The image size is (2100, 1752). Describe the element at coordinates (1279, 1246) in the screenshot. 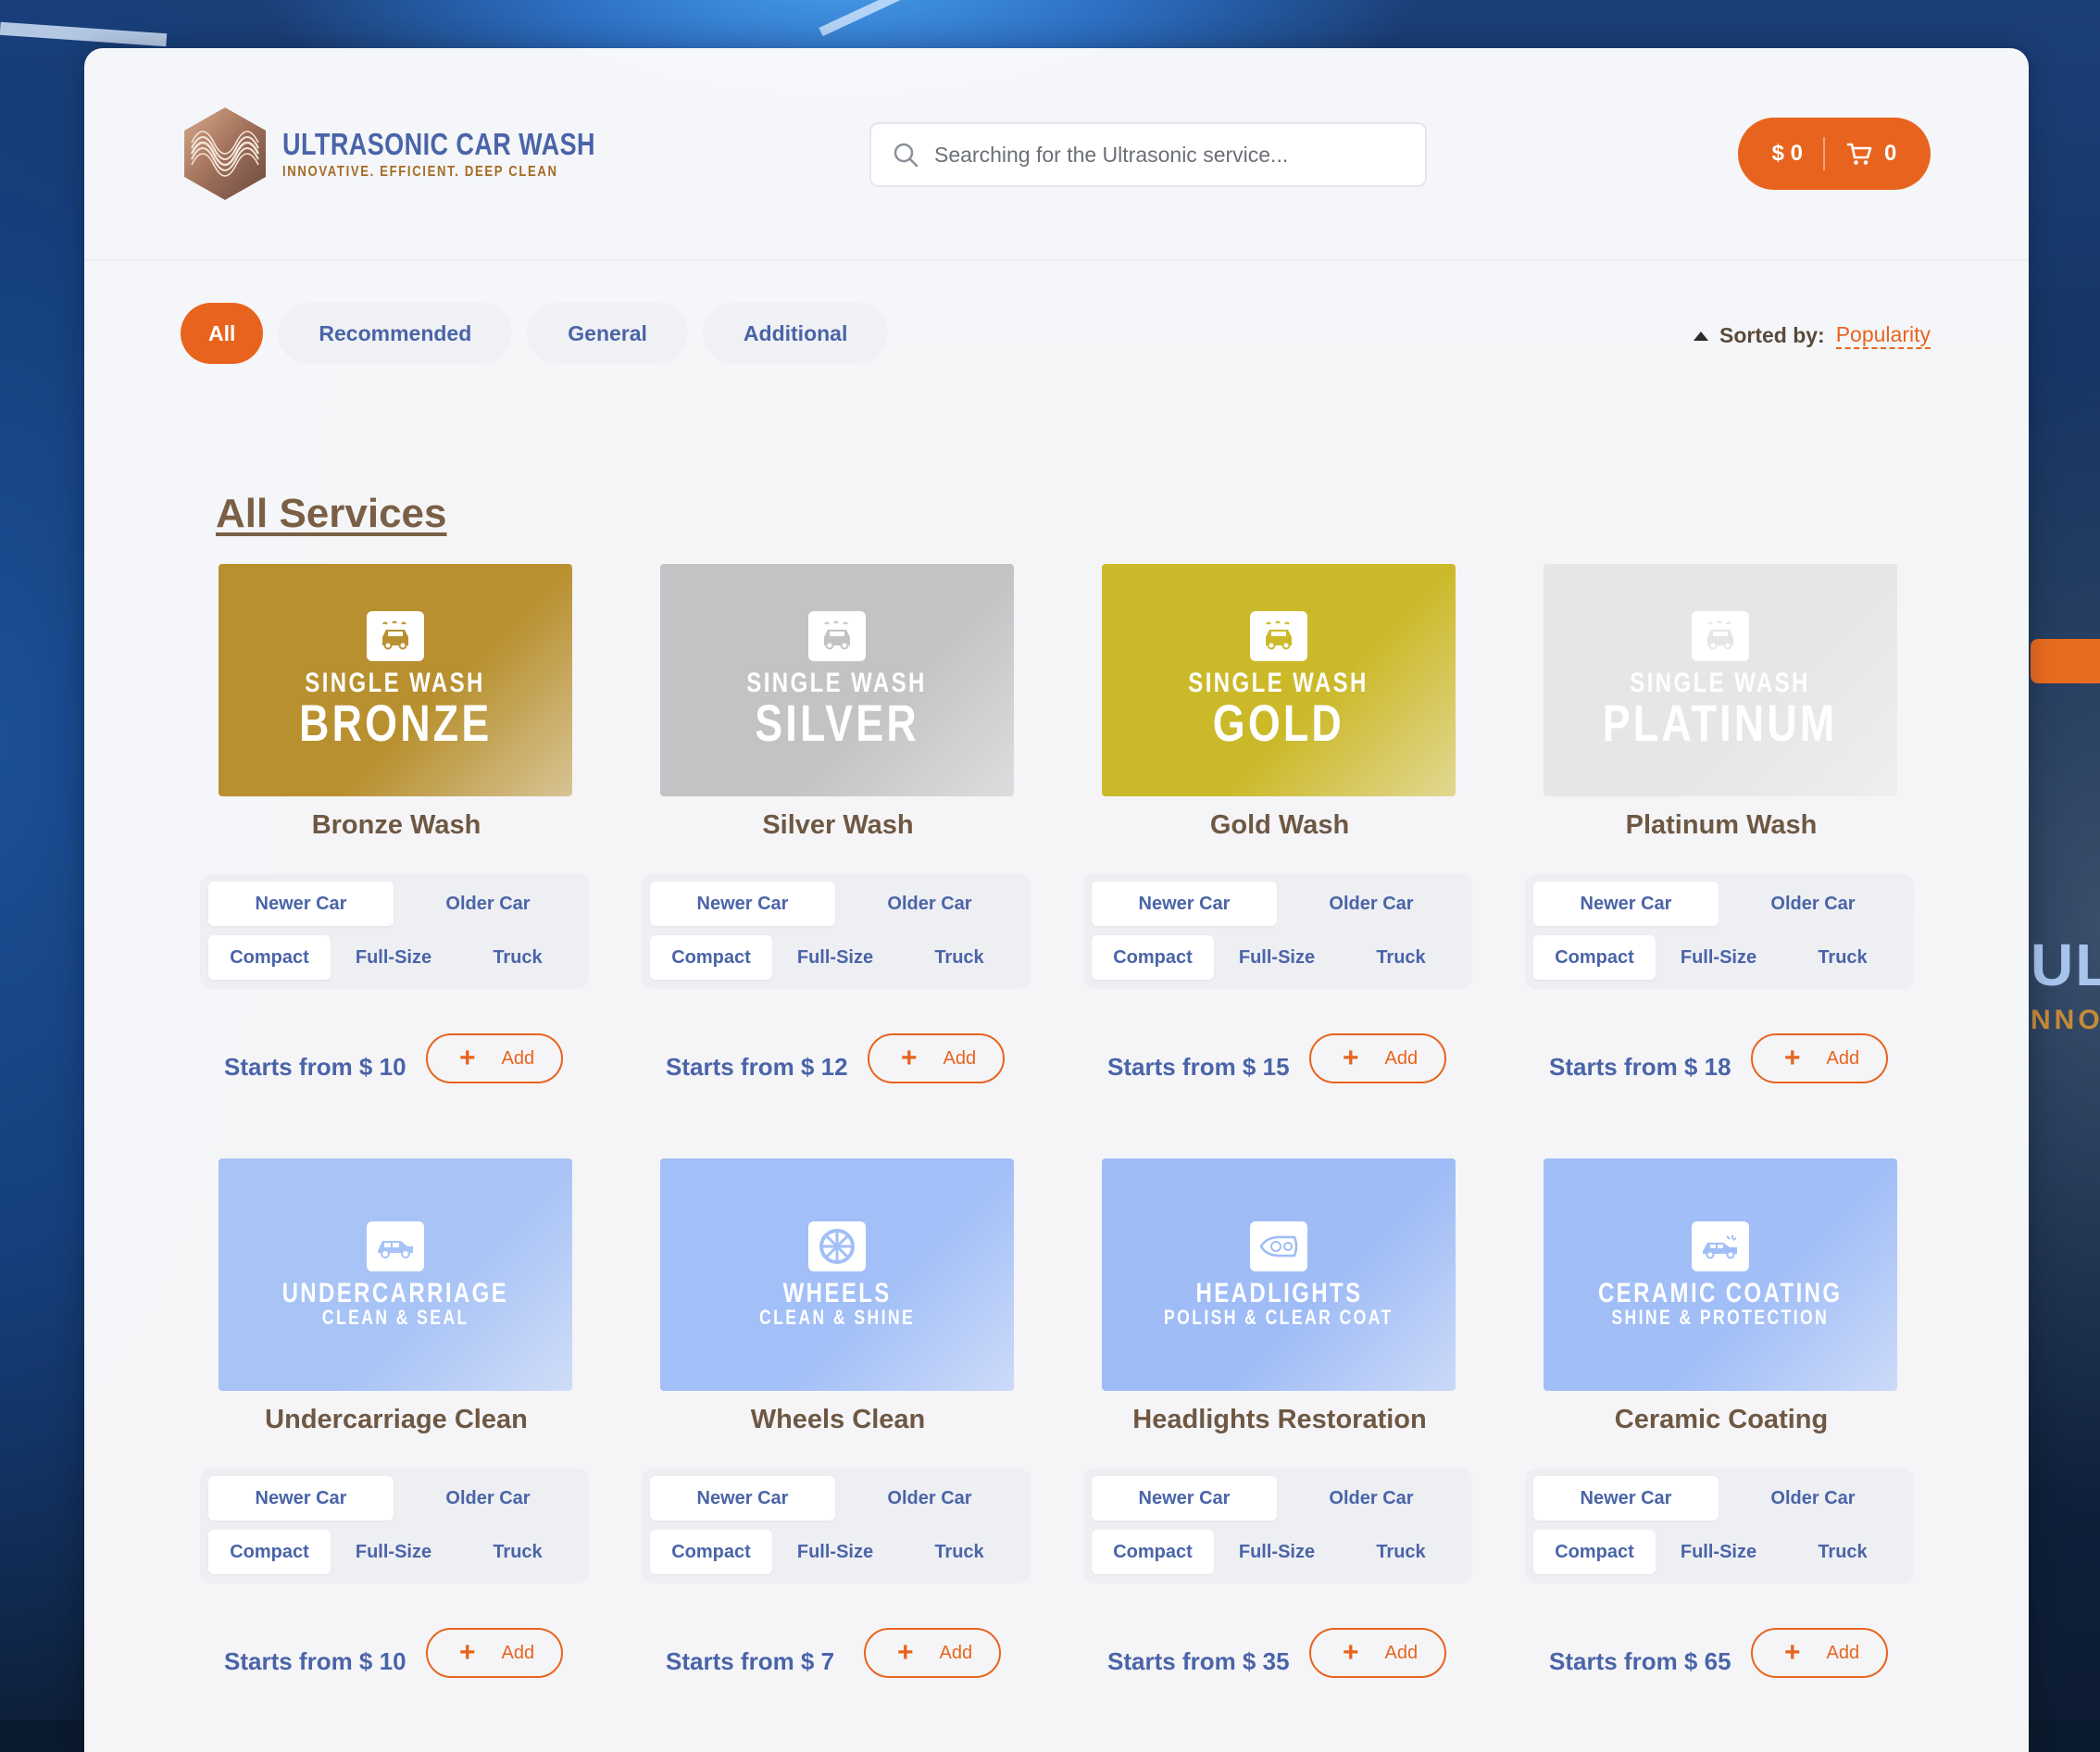

I see `headlight-icon` at that location.